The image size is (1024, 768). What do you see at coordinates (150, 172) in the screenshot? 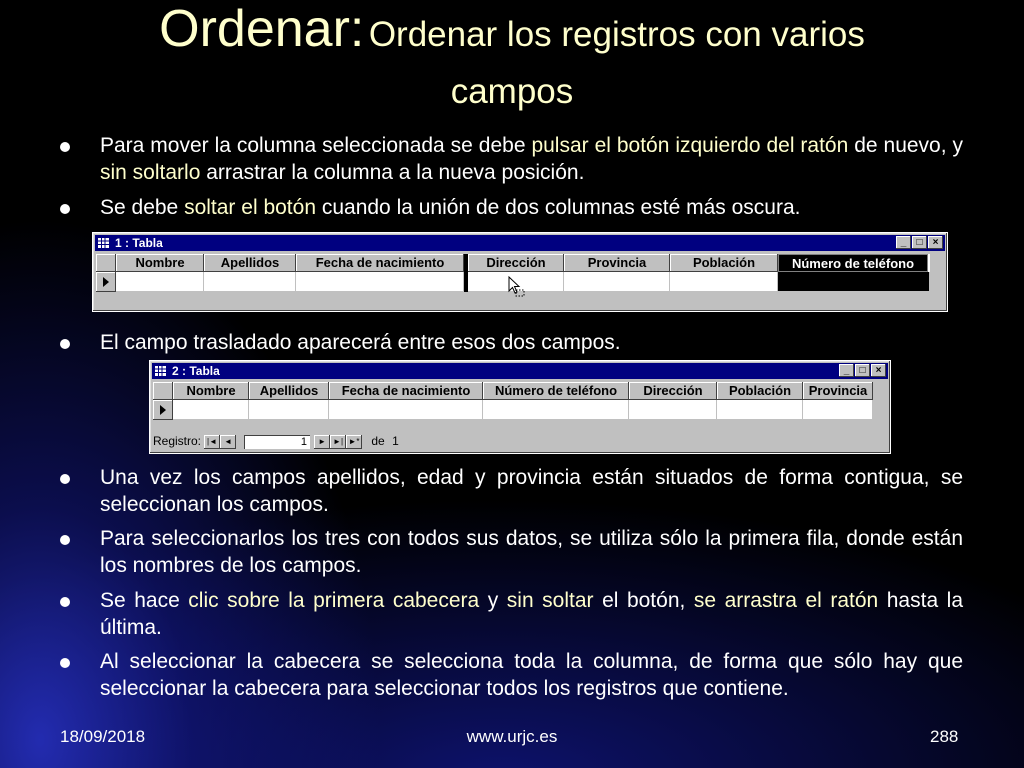
I see `highlighted-text: sin soltarlo` at bounding box center [150, 172].